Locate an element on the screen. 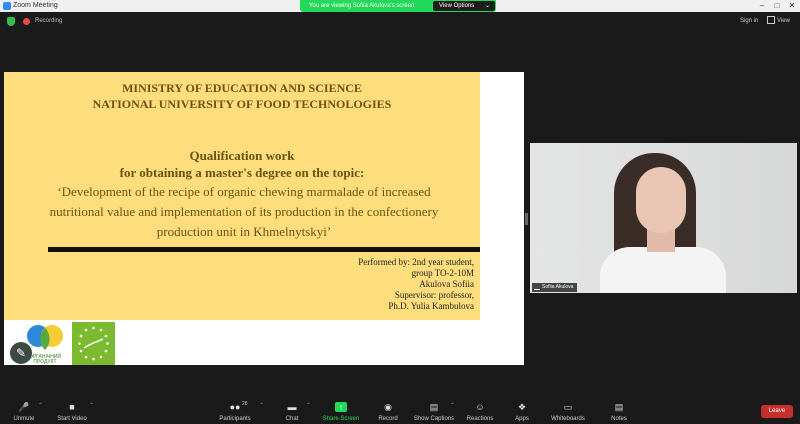 Image resolution: width=800 pixels, height=424 pixels. performer-line: group TO-2-10M is located at coordinates (442, 273).